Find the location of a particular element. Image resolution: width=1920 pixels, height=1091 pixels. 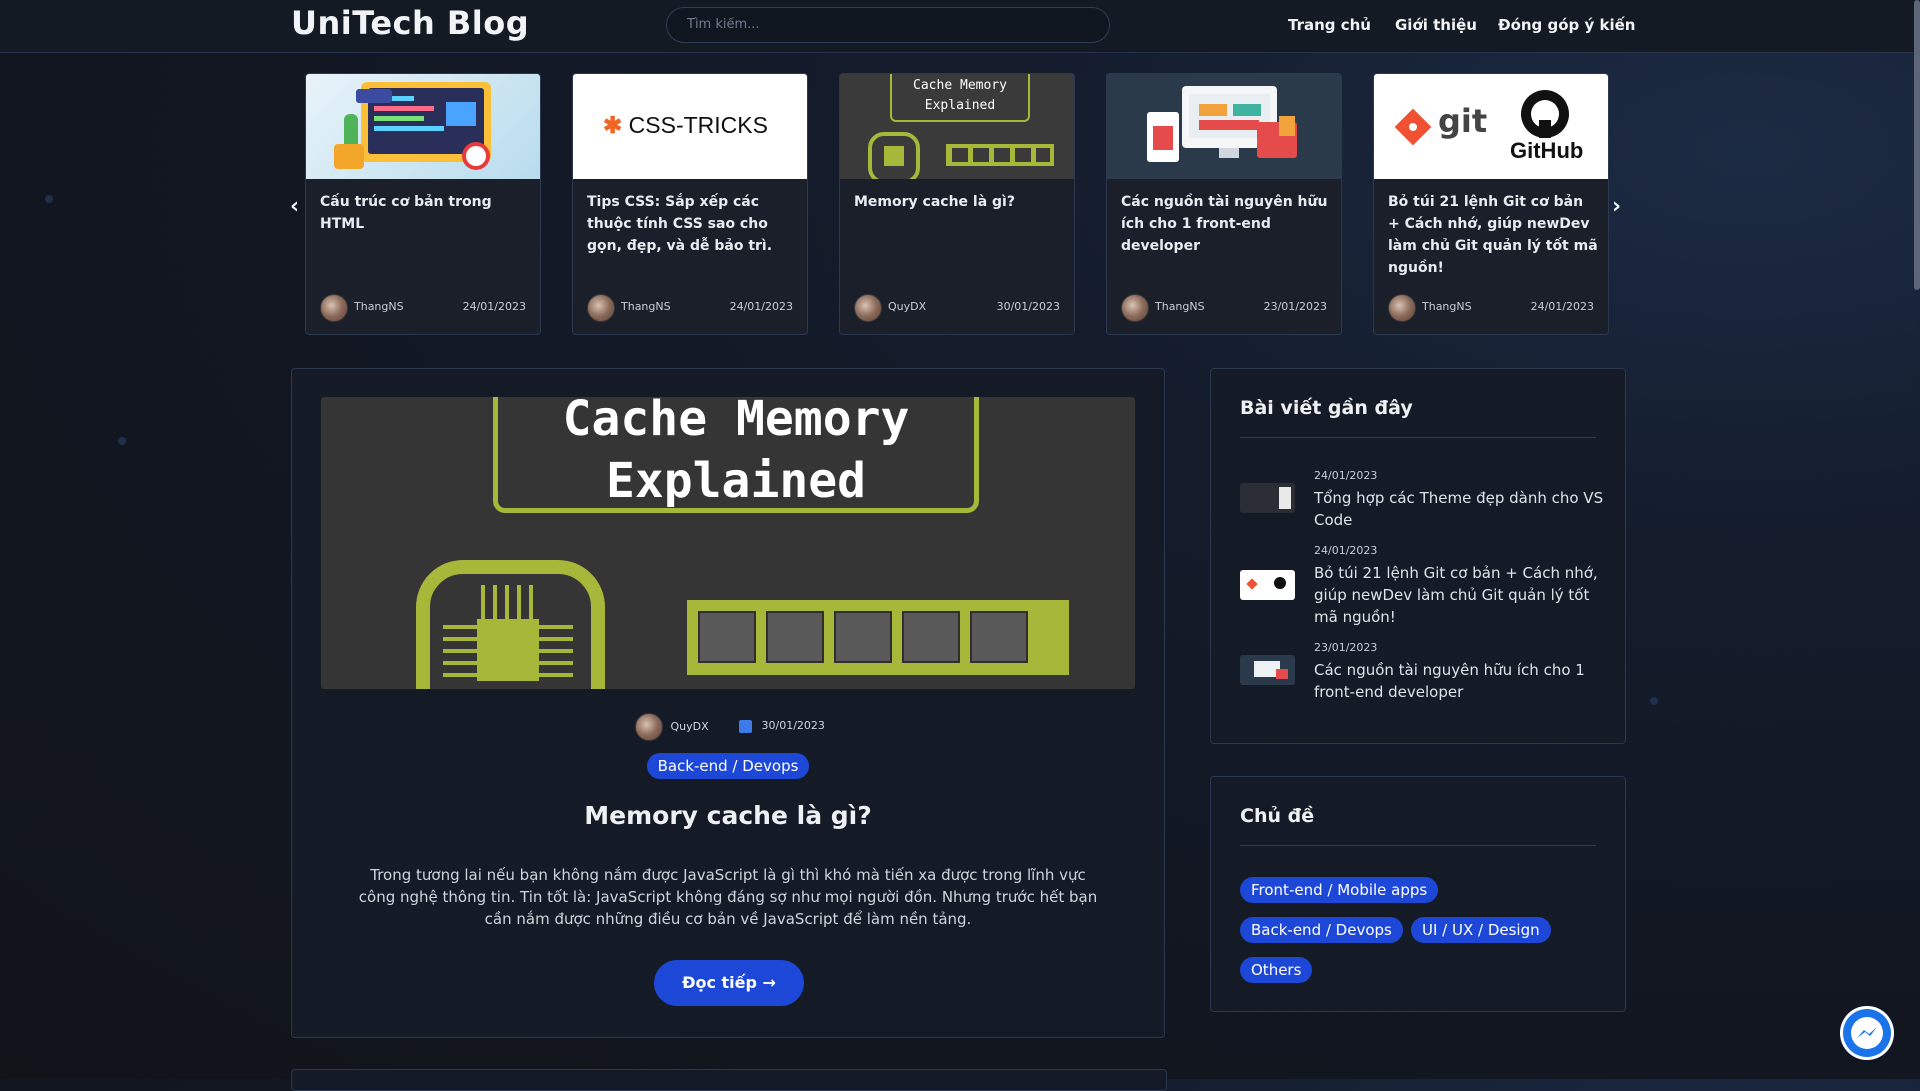

post-category-badge: Back-end / Devops is located at coordinates (728, 766).